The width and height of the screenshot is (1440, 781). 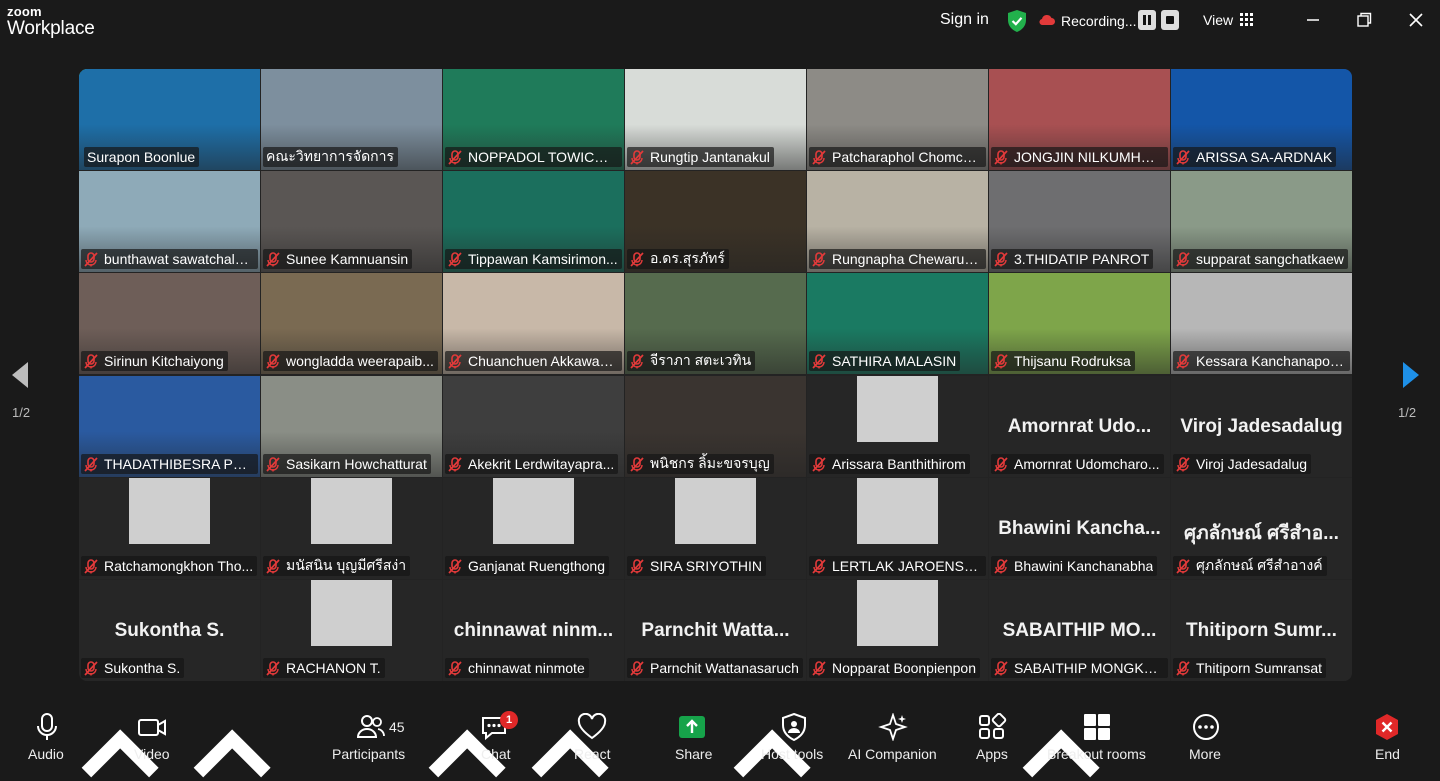 What do you see at coordinates (333, 668) in the screenshot?
I see `participant-name: RACHANON T.` at bounding box center [333, 668].